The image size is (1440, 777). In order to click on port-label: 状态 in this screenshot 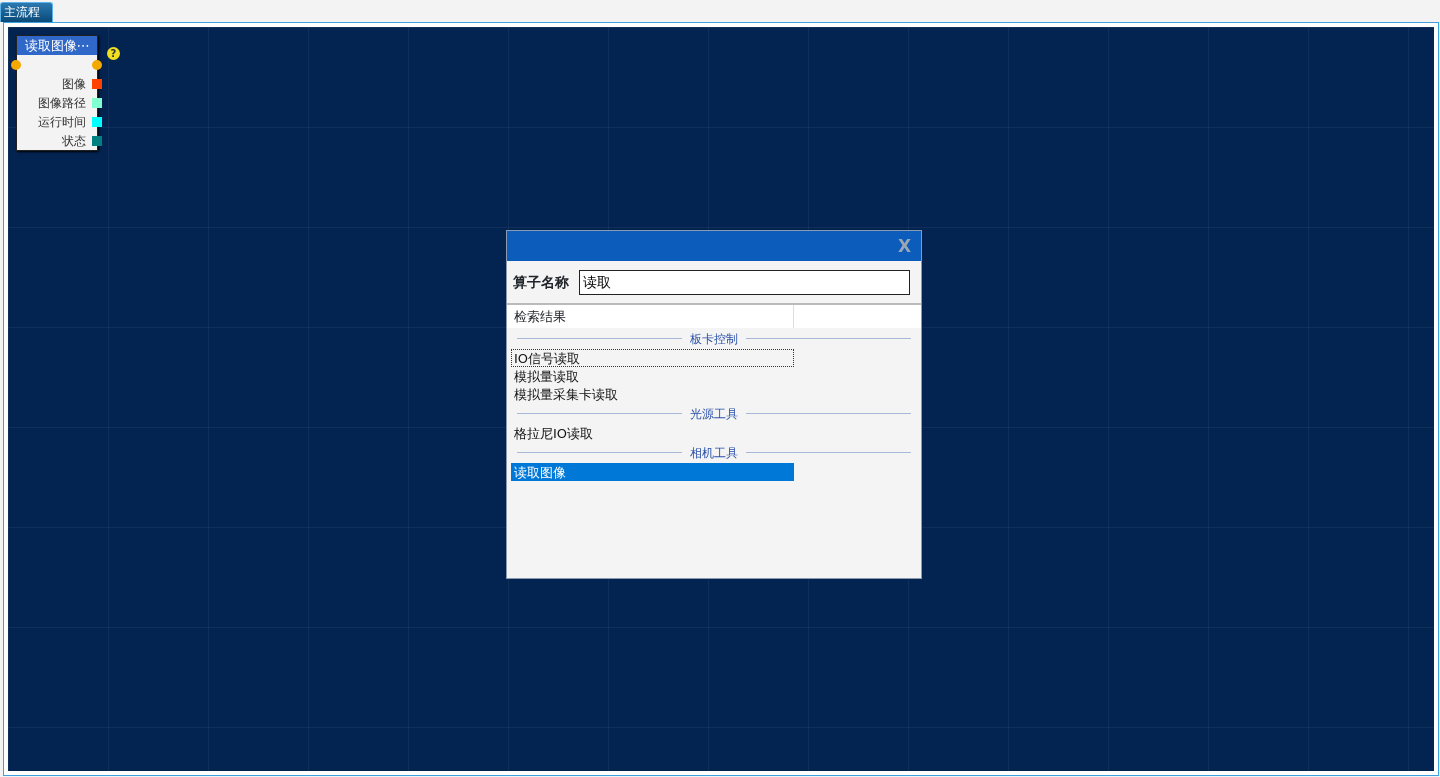, I will do `click(74, 141)`.